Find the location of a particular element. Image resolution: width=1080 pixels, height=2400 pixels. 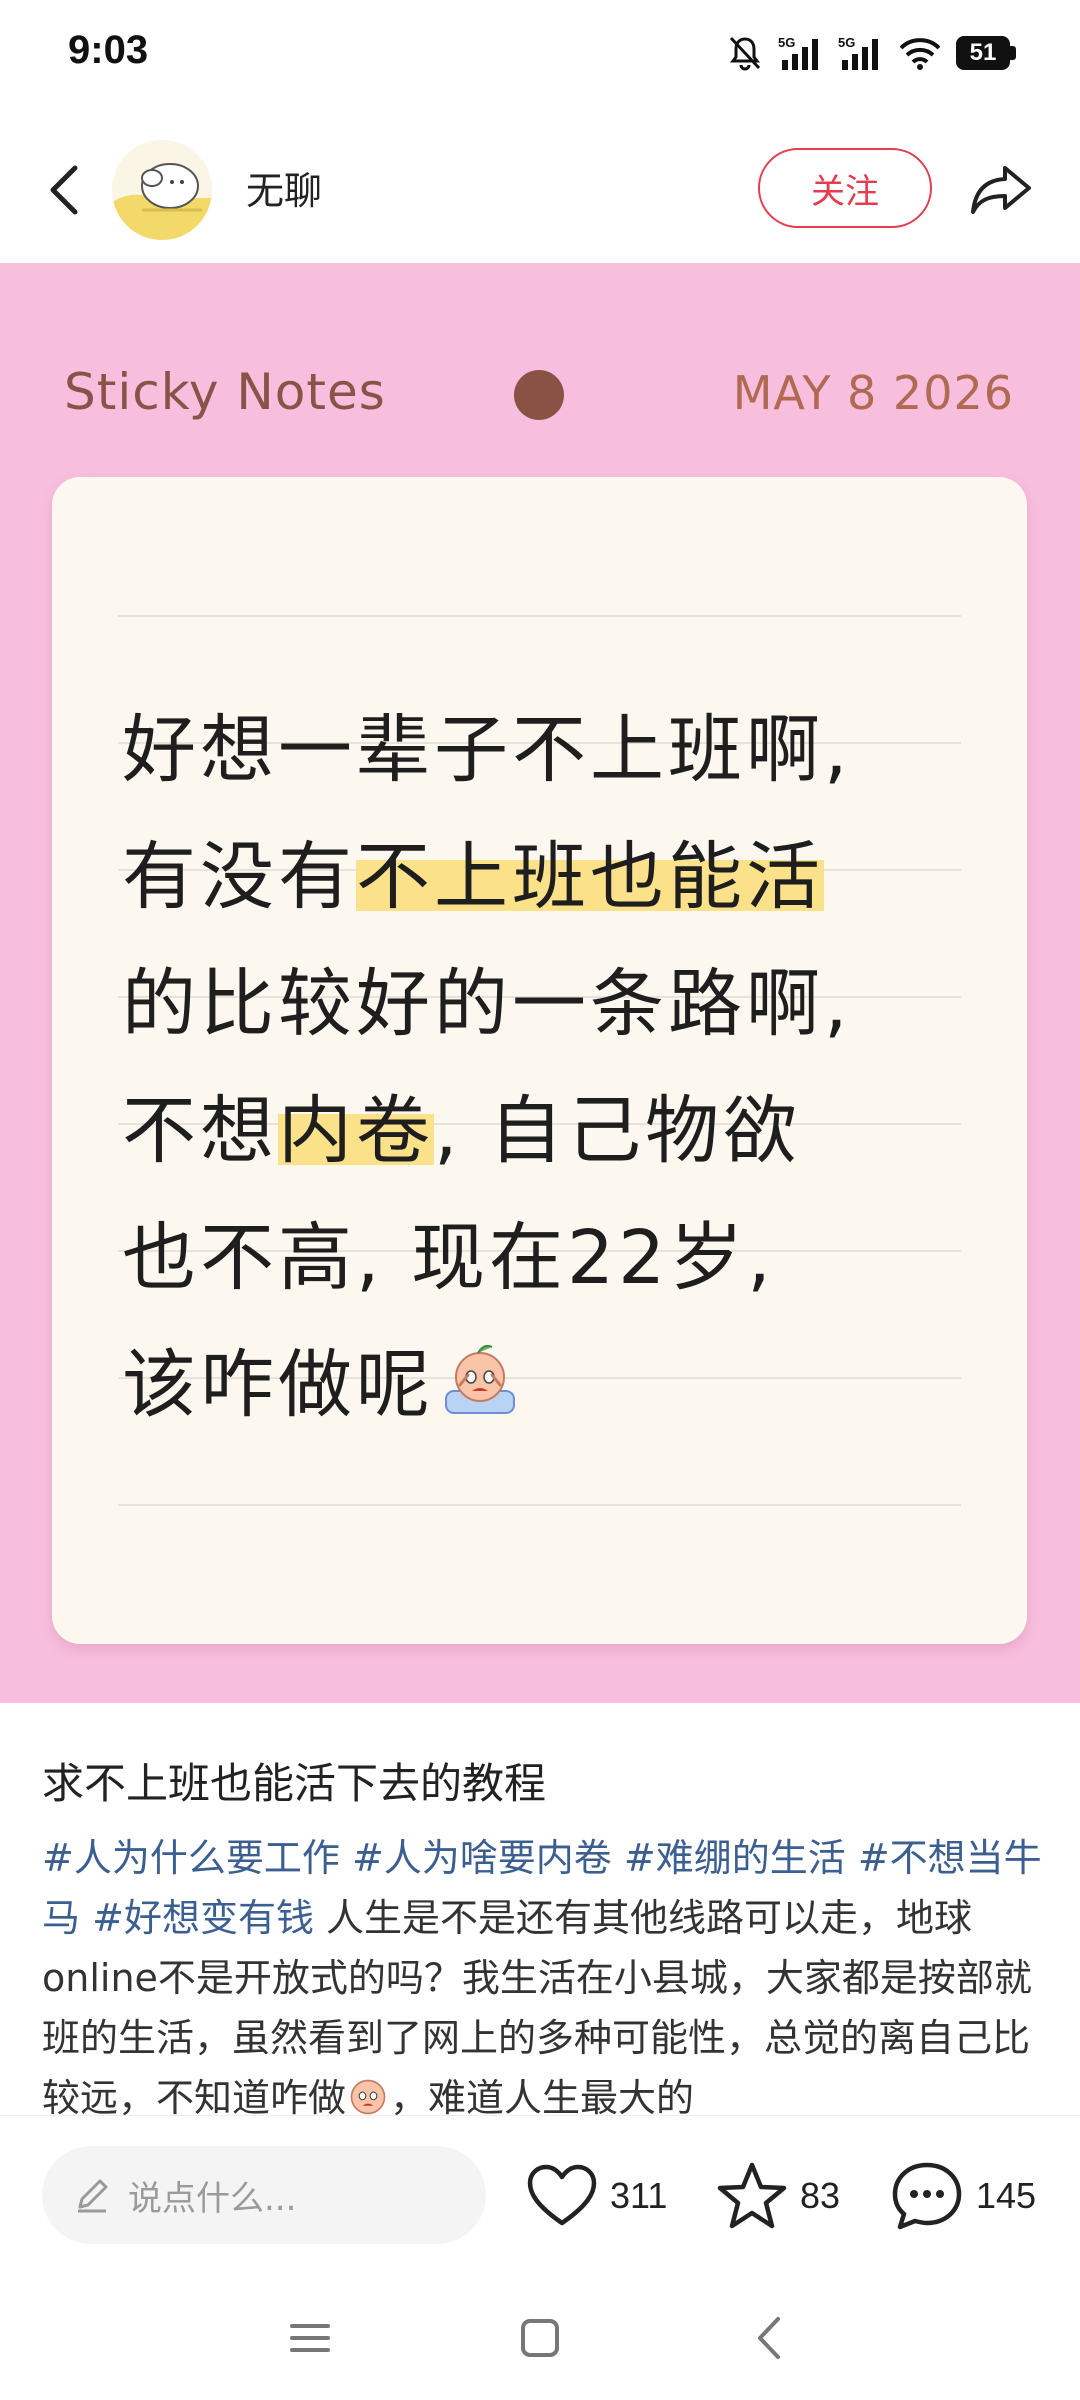

home-square-icon is located at coordinates (540, 2338).